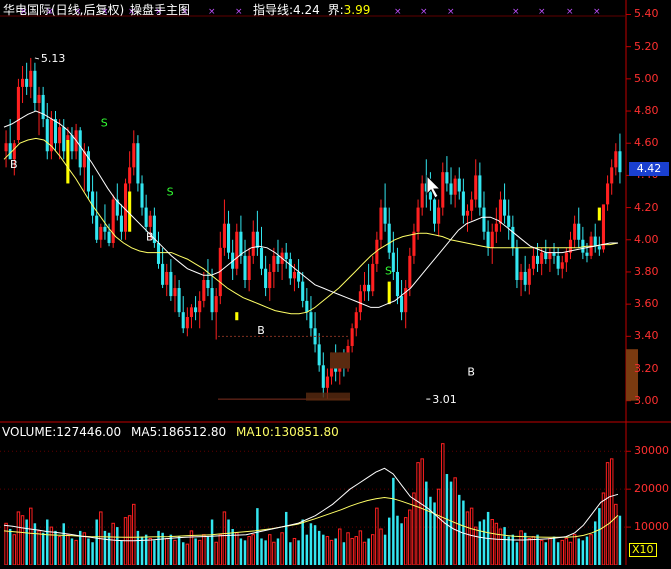  I want to click on guide-line-readout: 指导线:4.24 界:3.99, so click(311, 10).